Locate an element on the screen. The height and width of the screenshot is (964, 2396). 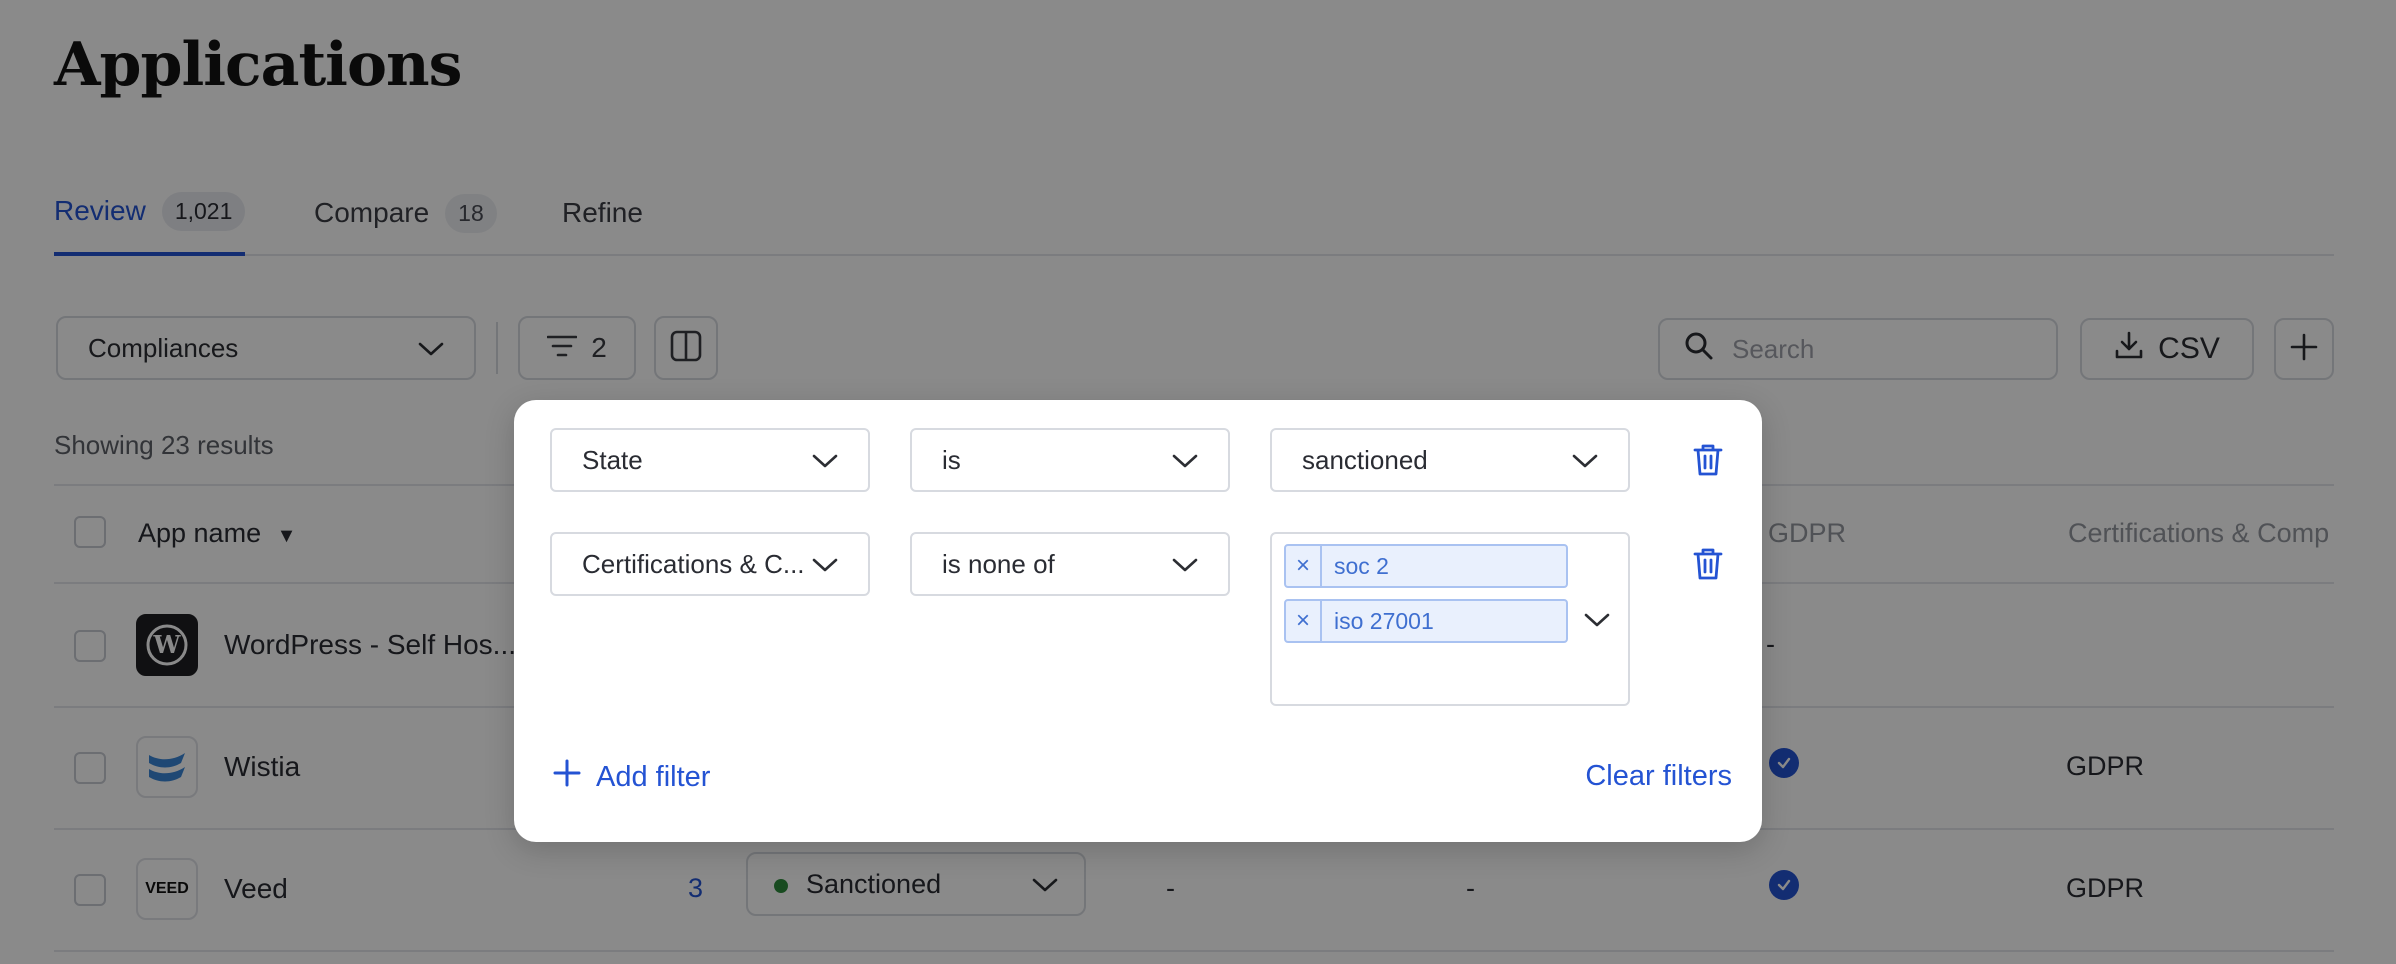
add-filter-button: Add filter is located at coordinates (631, 777).